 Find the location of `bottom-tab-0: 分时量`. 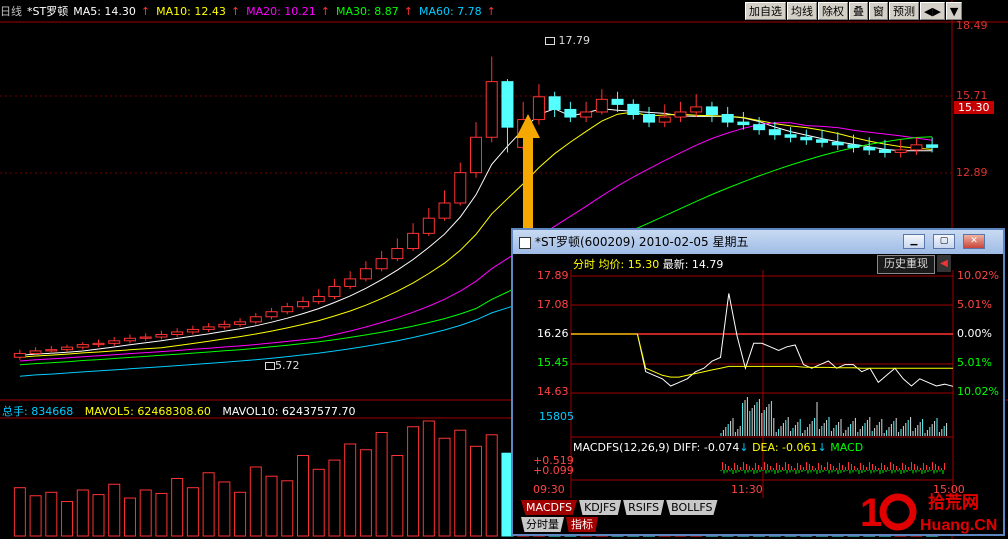

bottom-tab-0: 分时量 is located at coordinates (542, 524).